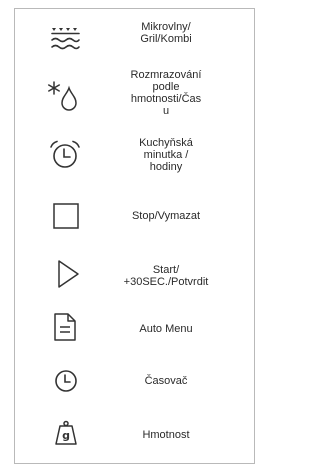  Describe the element at coordinates (166, 87) in the screenshot. I see `label-line: podle` at that location.